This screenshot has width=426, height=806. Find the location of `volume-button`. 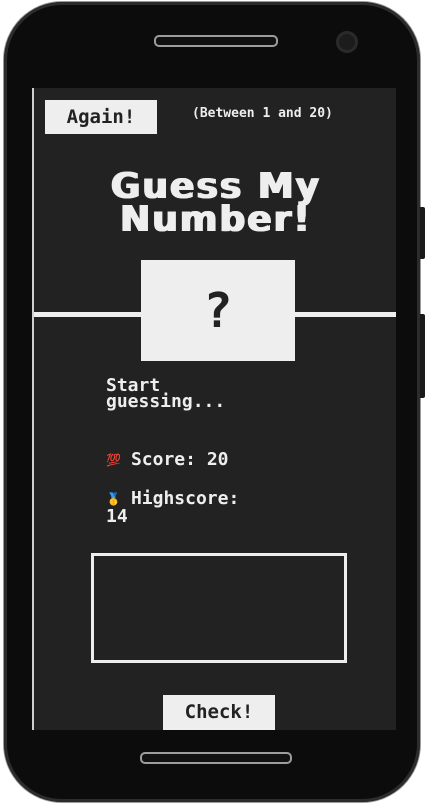

volume-button is located at coordinates (422, 233).